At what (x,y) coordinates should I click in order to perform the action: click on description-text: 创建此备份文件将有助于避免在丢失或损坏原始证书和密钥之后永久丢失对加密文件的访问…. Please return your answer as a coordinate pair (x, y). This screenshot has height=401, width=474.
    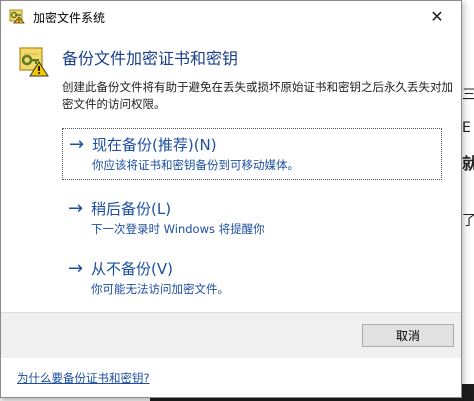
    Looking at the image, I should click on (257, 95).